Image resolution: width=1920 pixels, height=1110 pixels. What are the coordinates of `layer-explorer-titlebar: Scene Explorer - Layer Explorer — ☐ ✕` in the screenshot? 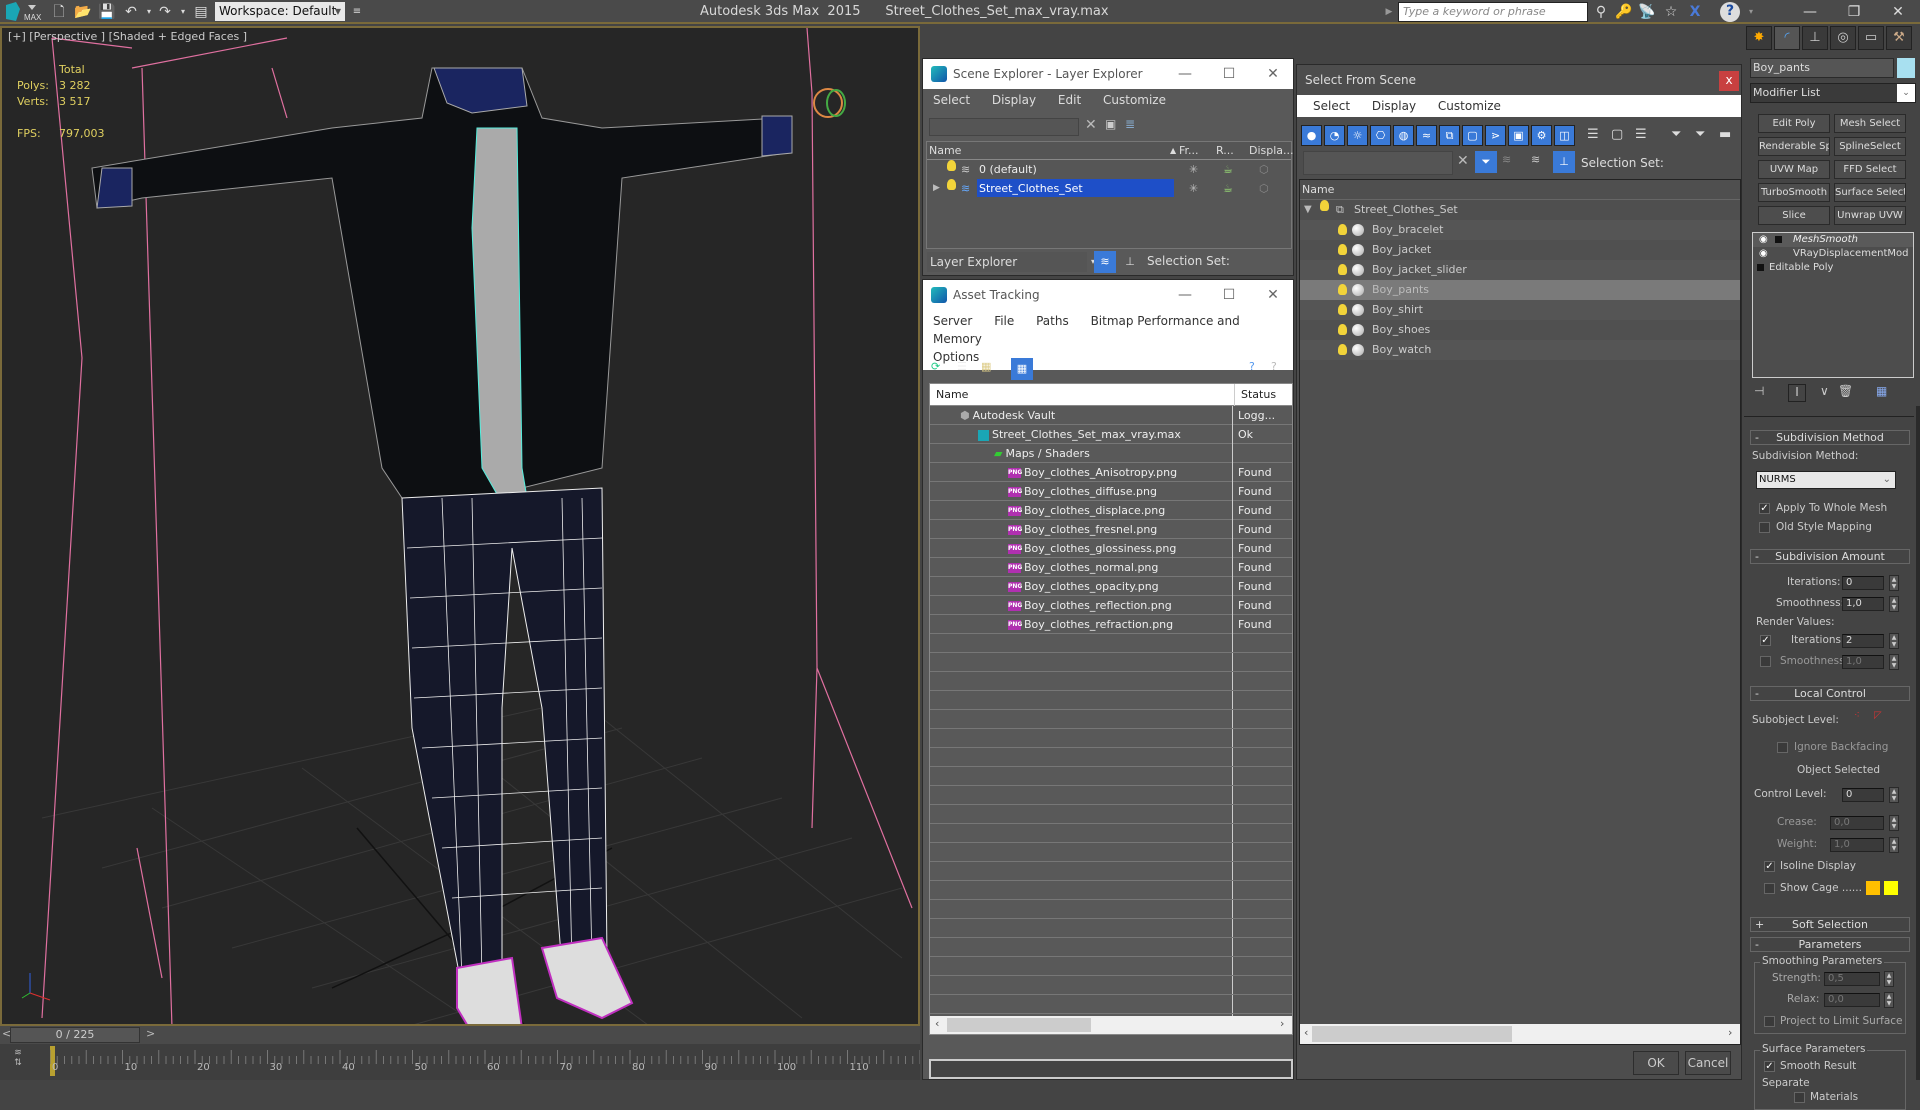 It's located at (1108, 74).